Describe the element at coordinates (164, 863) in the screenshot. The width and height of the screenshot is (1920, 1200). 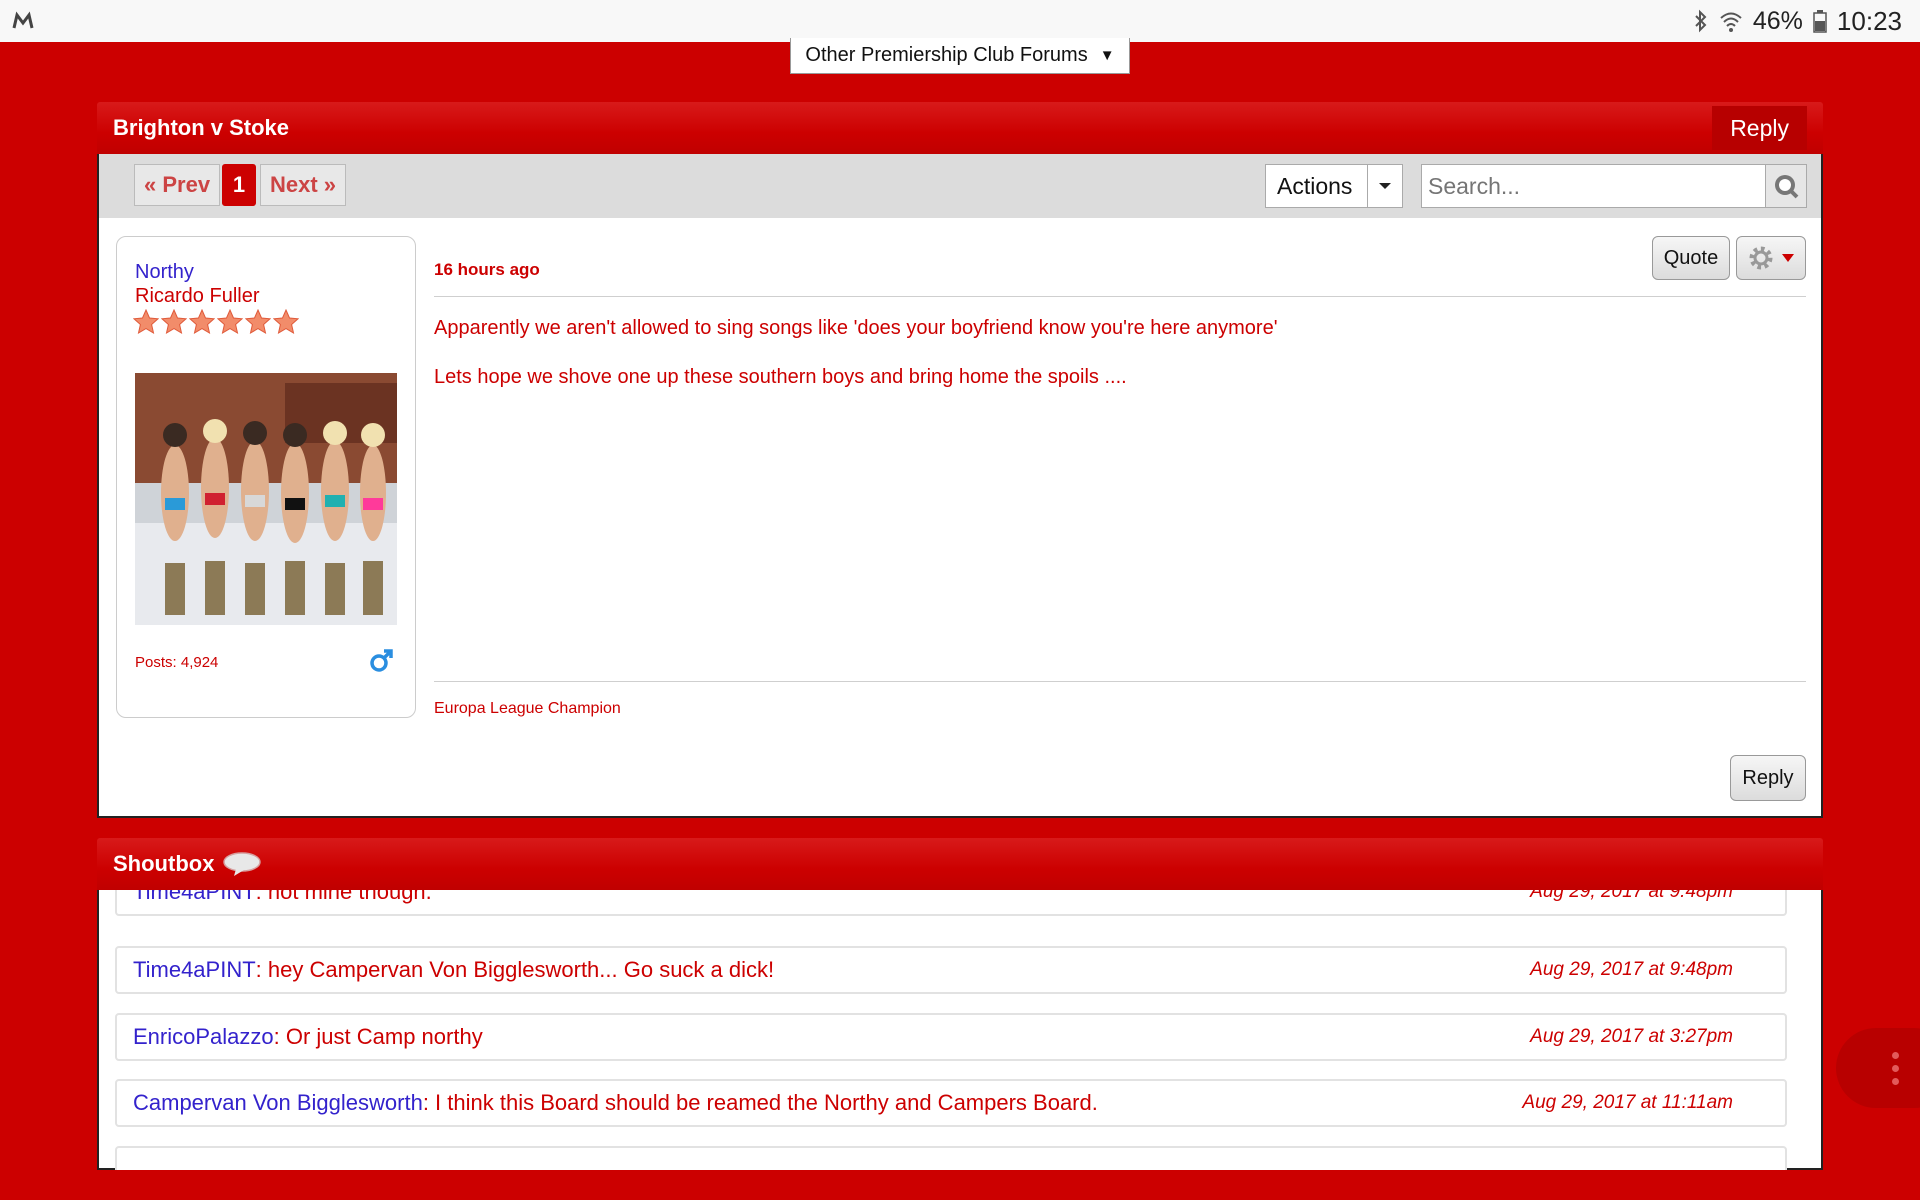
I see `shoutbox-title: Shoutbox` at that location.